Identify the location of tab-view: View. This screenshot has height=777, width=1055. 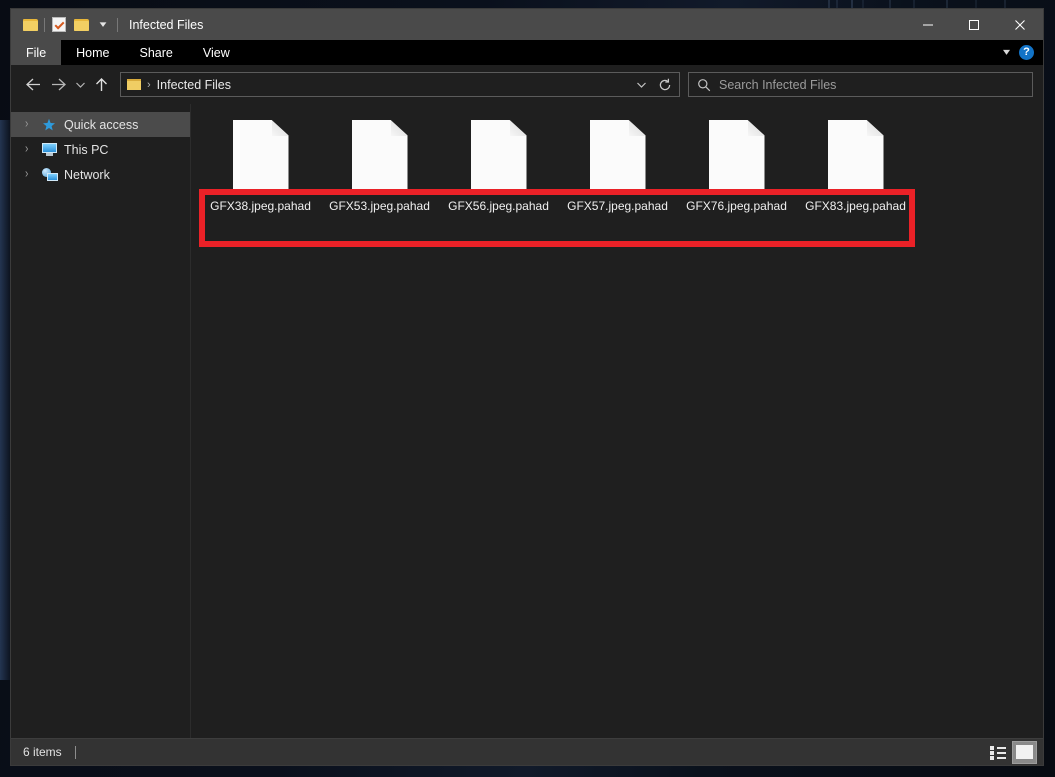
(216, 52).